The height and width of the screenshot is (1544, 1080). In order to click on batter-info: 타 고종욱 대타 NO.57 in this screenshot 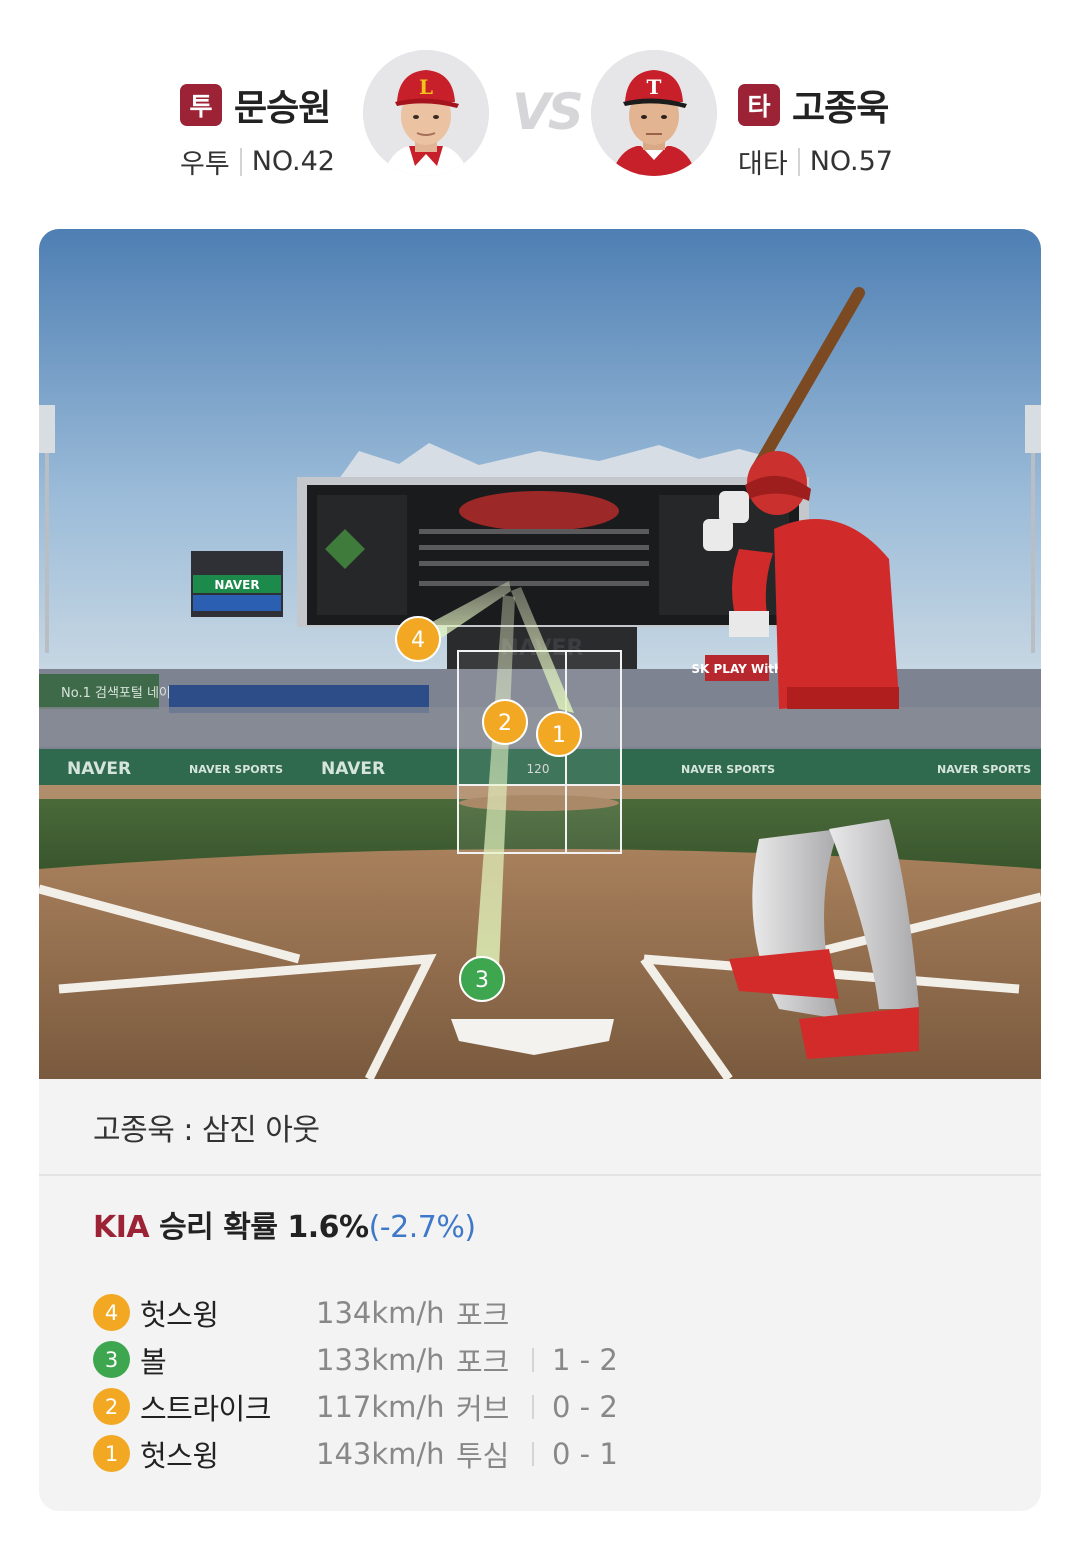, I will do `click(815, 130)`.